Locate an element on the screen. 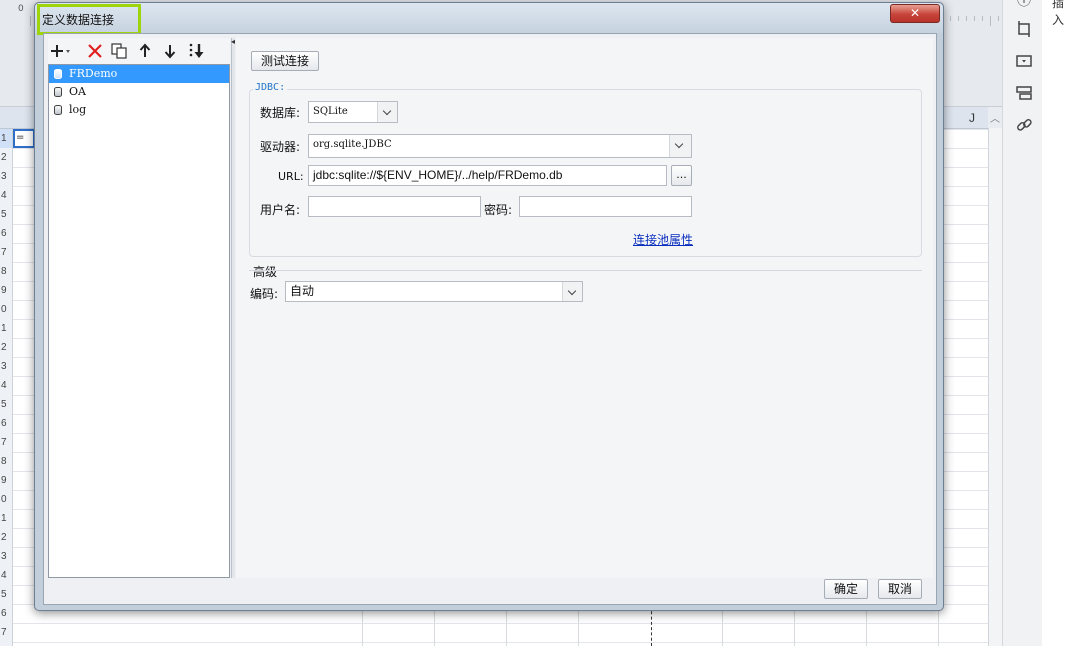 The image size is (1072, 646). connection-name: log is located at coordinates (78, 109).